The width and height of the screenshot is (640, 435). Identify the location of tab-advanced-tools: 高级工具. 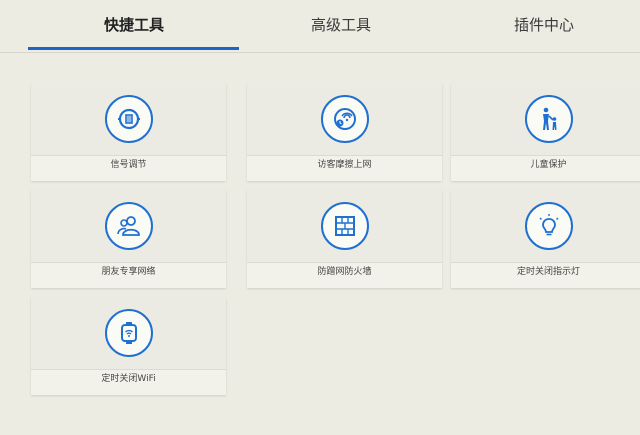
(341, 24).